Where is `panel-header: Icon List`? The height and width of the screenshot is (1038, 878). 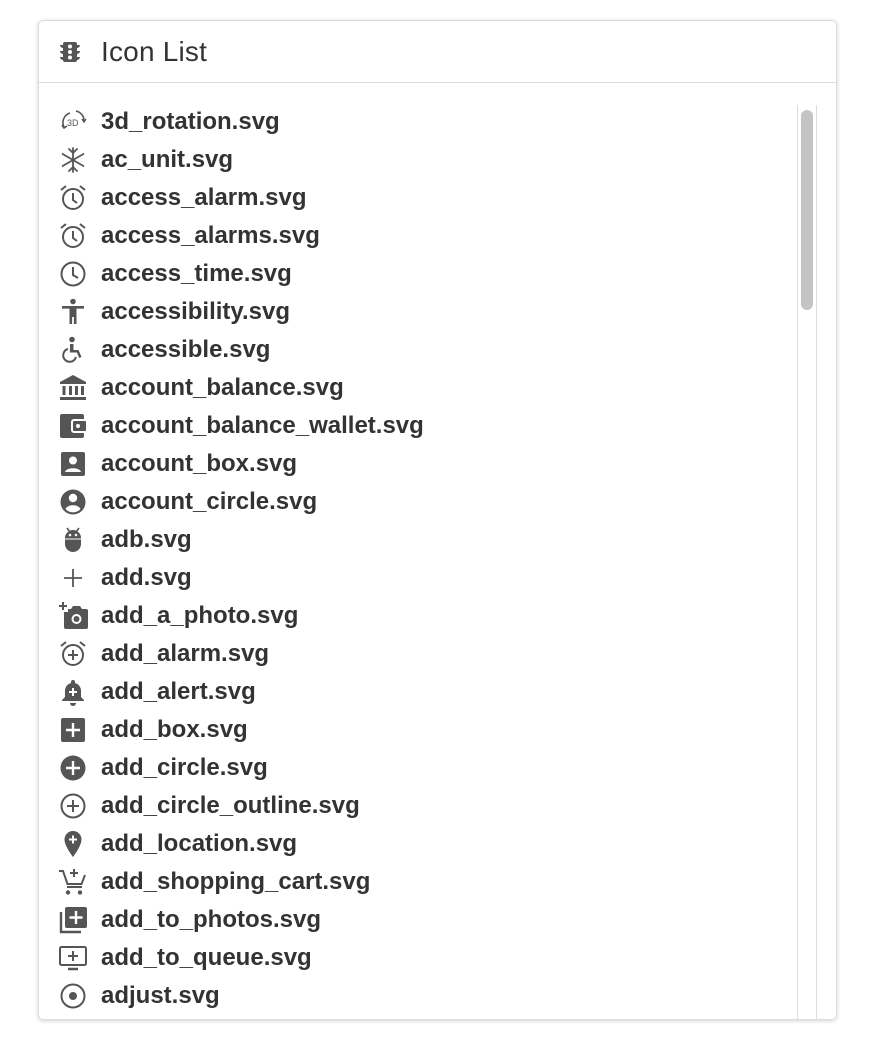
panel-header: Icon List is located at coordinates (437, 52).